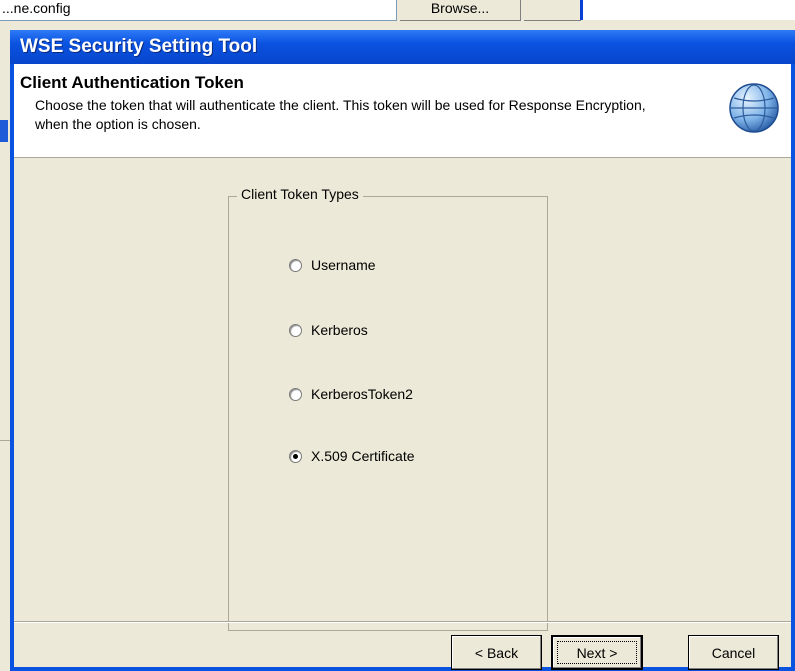 Image resolution: width=795 pixels, height=671 pixels. What do you see at coordinates (754, 108) in the screenshot?
I see `globe-icon` at bounding box center [754, 108].